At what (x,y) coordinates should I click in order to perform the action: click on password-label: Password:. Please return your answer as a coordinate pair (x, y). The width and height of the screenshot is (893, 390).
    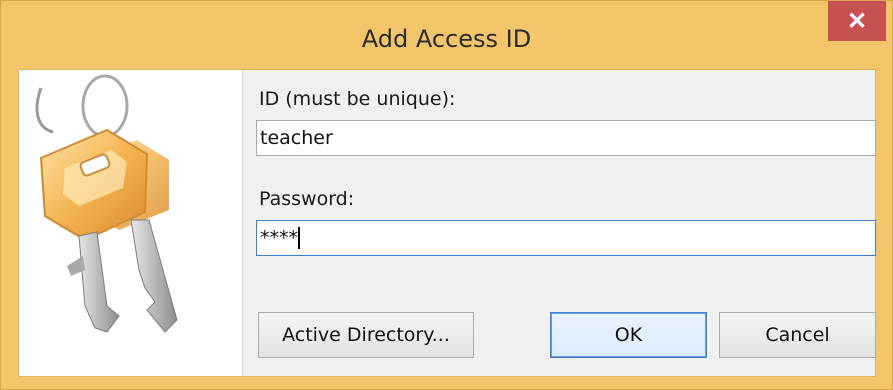
    Looking at the image, I should click on (307, 199).